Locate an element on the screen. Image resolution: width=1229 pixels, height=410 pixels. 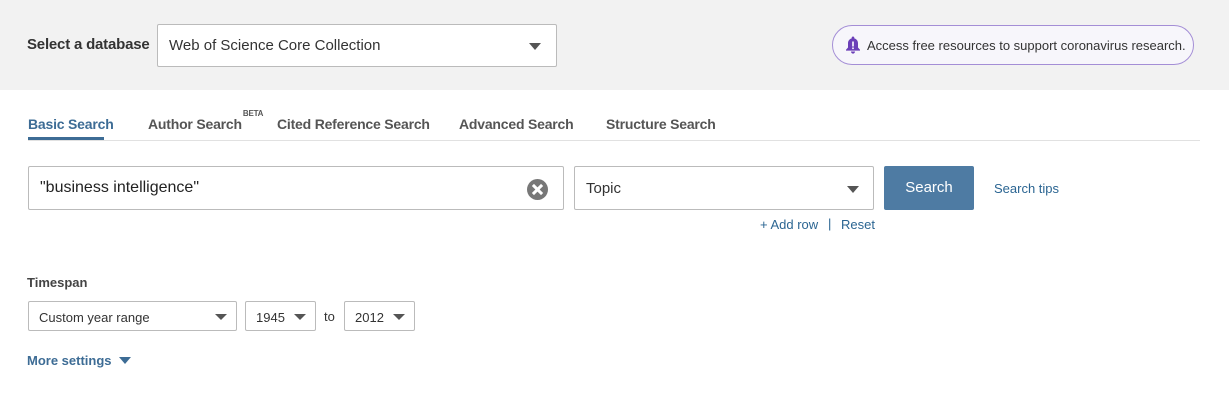
tab-author-search: Author SearchBETA is located at coordinates (205, 120).